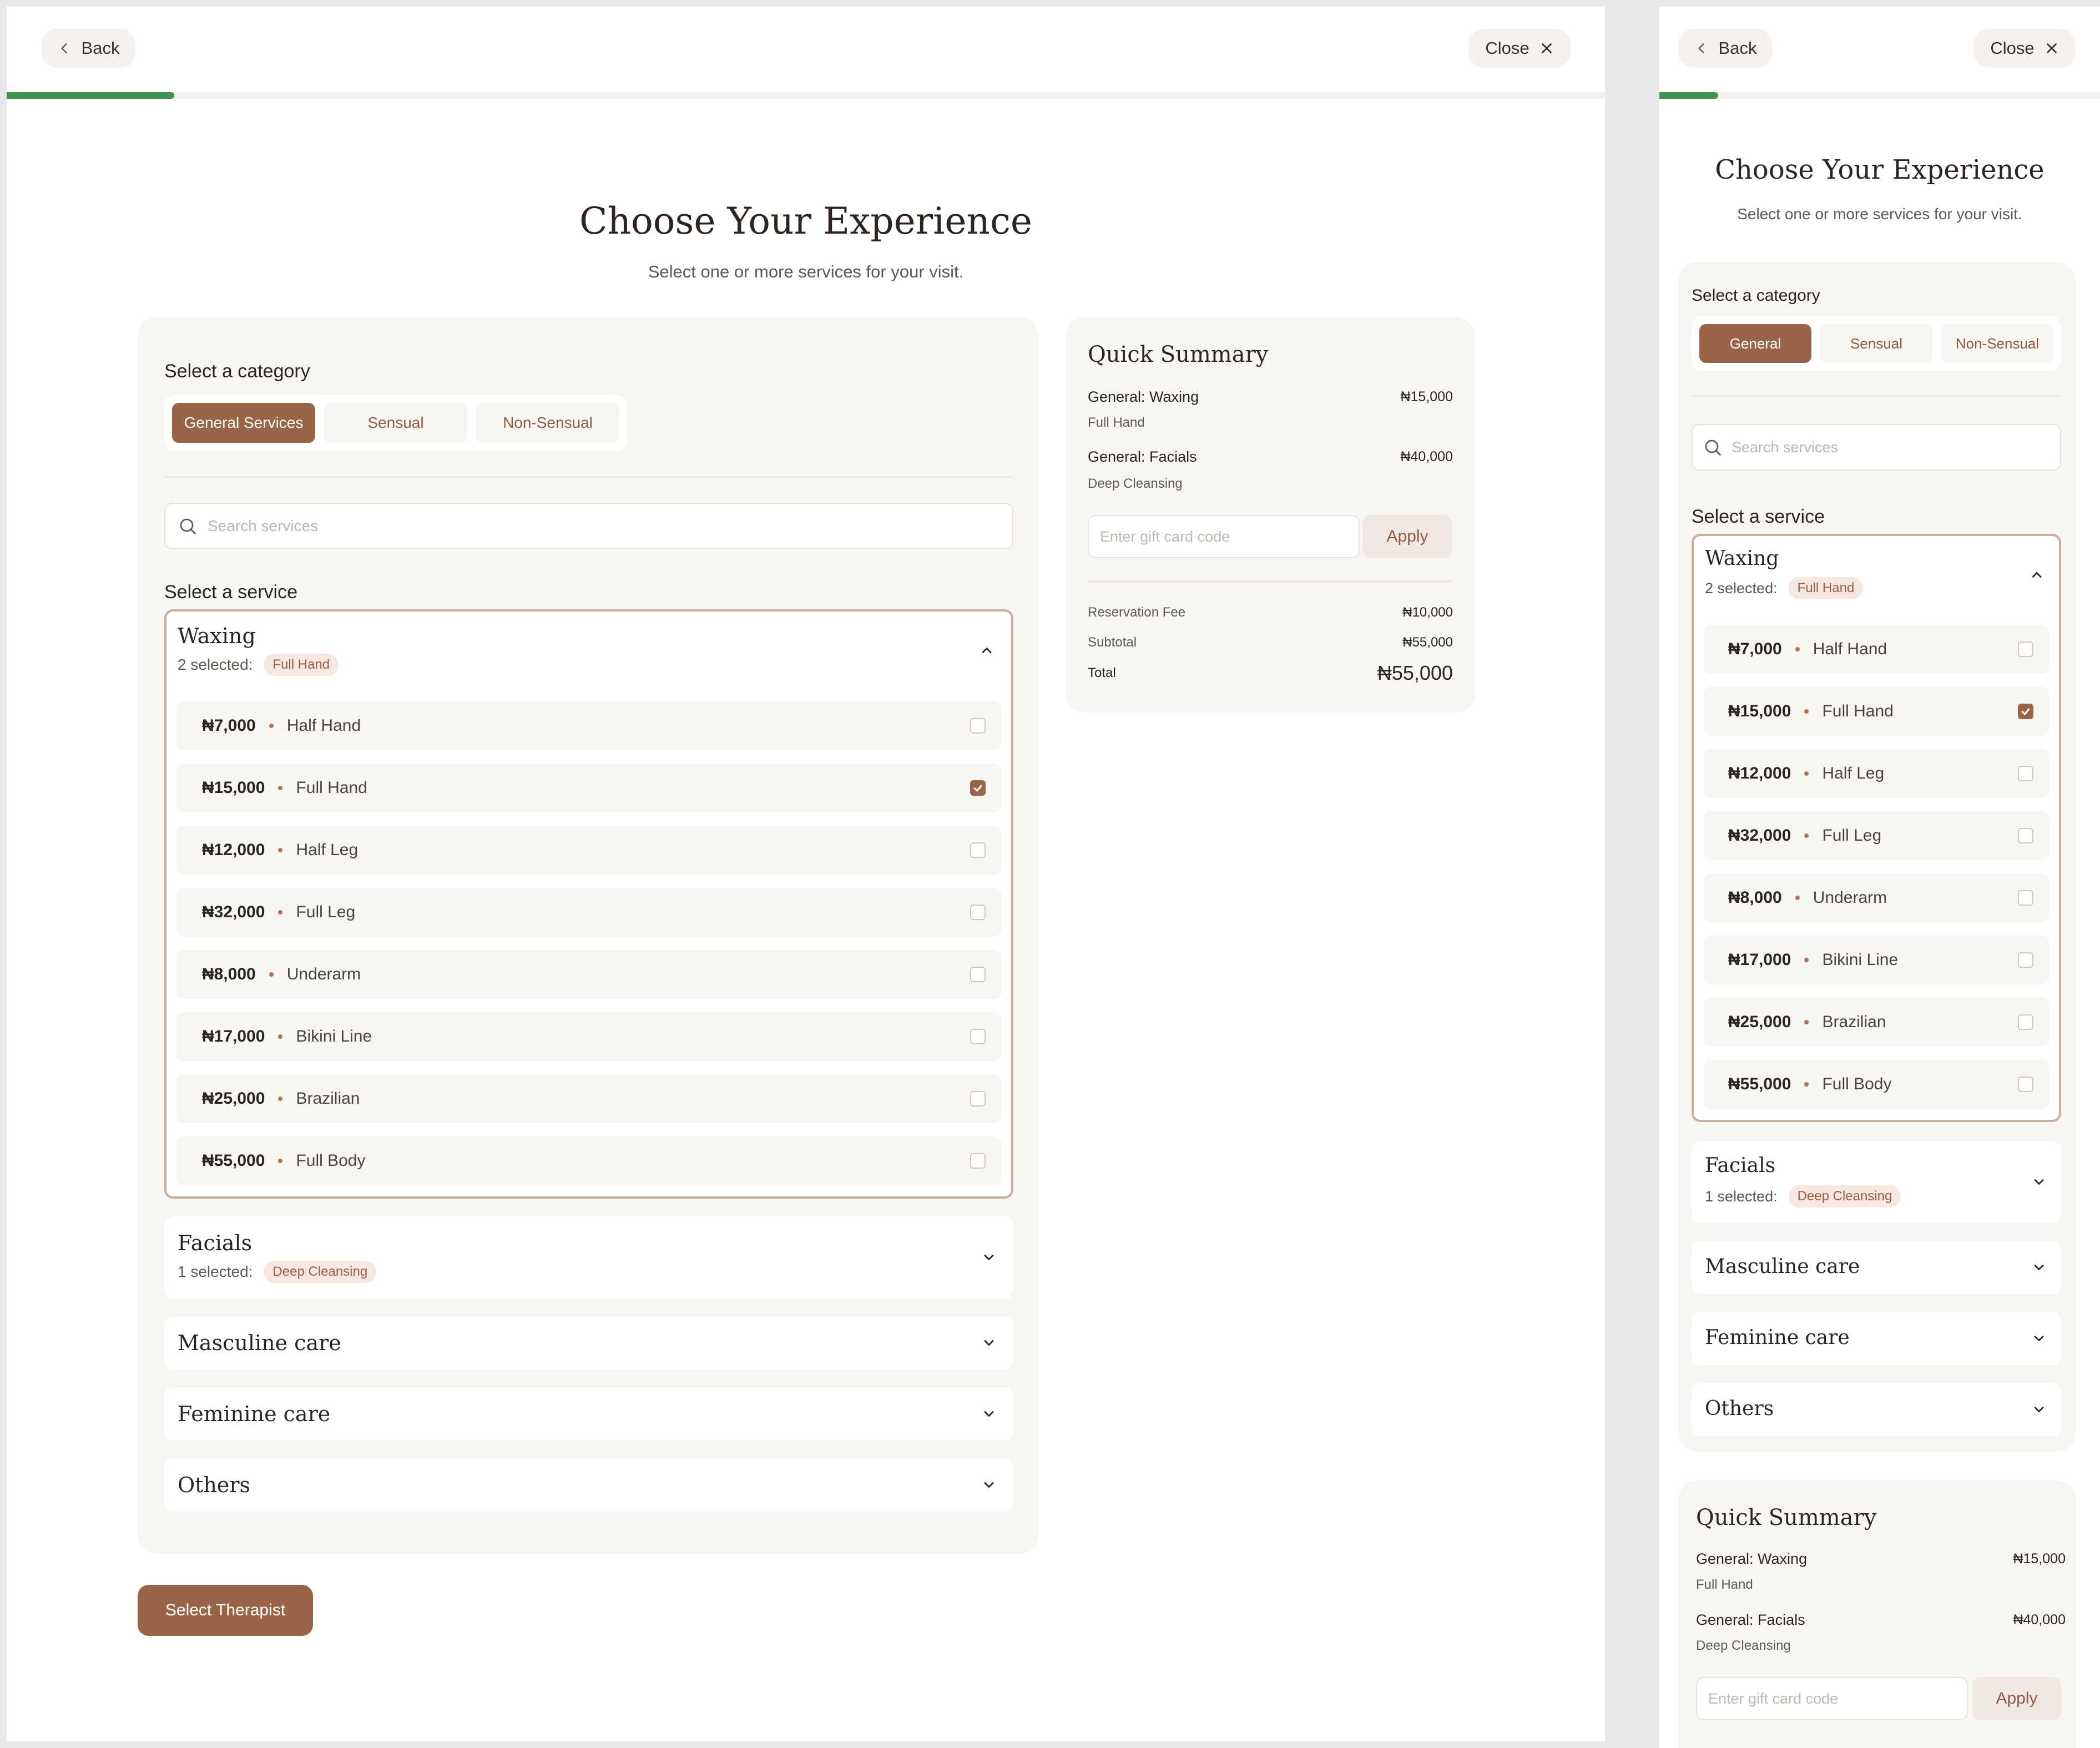 The image size is (2100, 1748). I want to click on service-name: Half Leg, so click(1853, 773).